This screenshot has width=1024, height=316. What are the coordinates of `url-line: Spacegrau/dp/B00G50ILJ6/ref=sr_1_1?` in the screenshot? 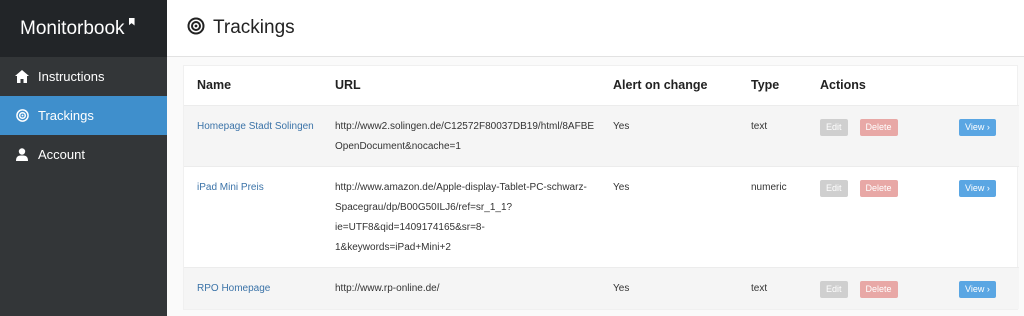 It's located at (424, 207).